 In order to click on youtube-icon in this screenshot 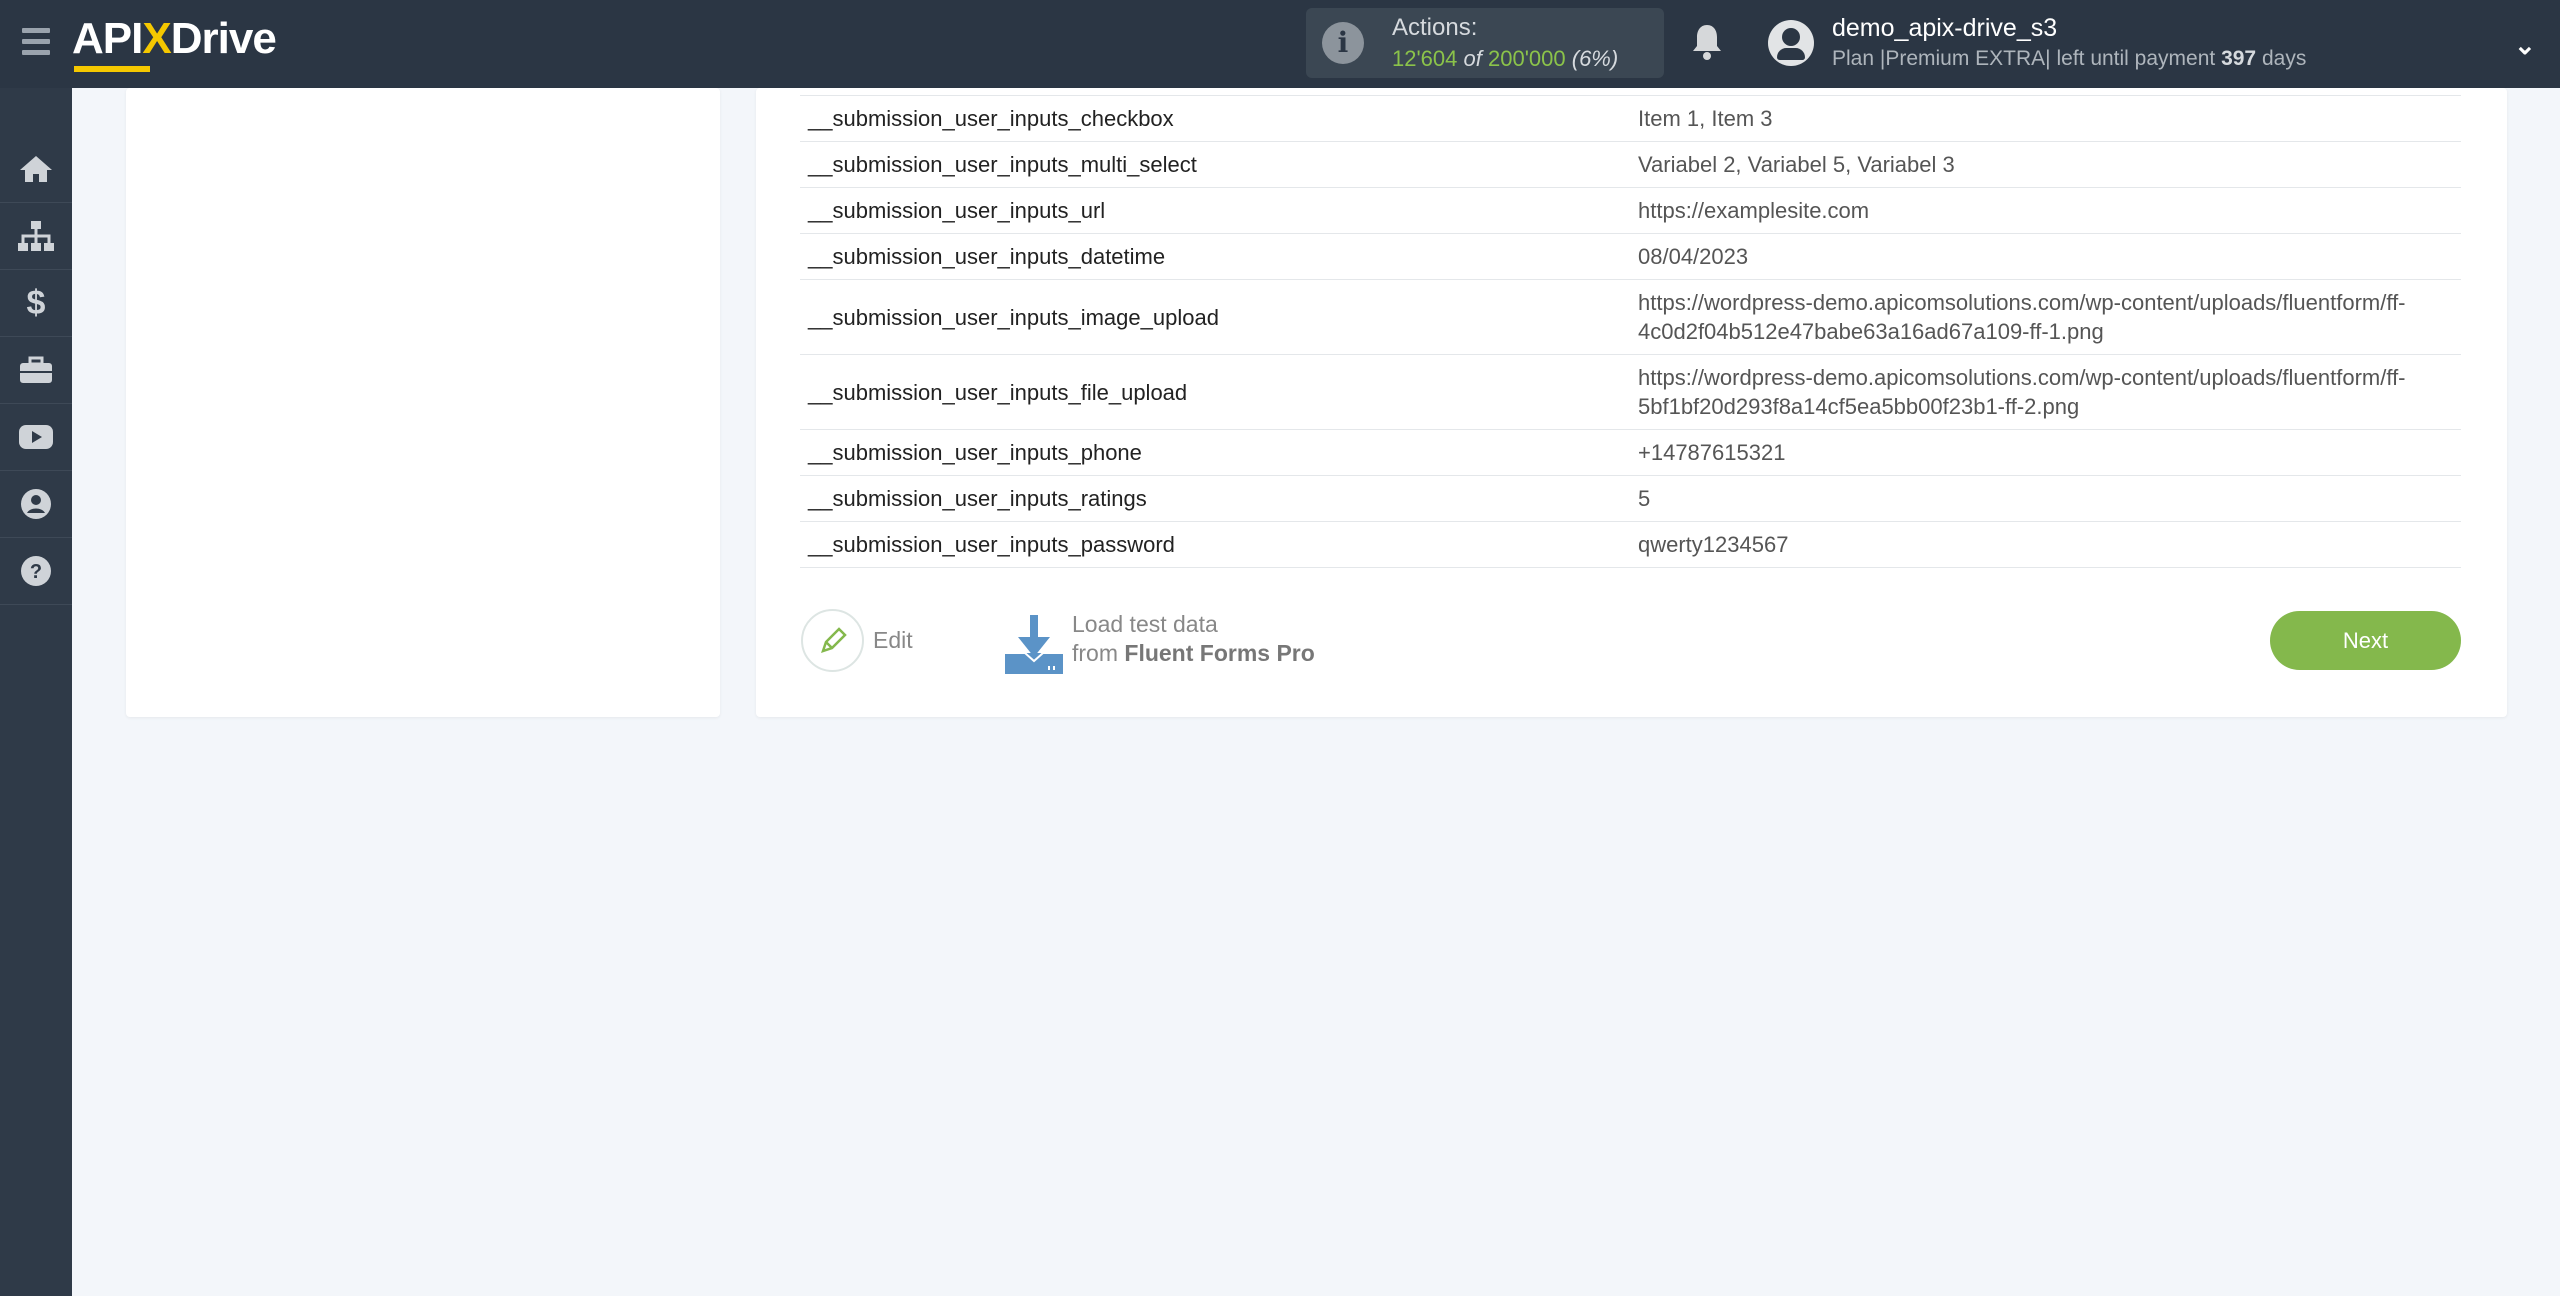, I will do `click(36, 437)`.